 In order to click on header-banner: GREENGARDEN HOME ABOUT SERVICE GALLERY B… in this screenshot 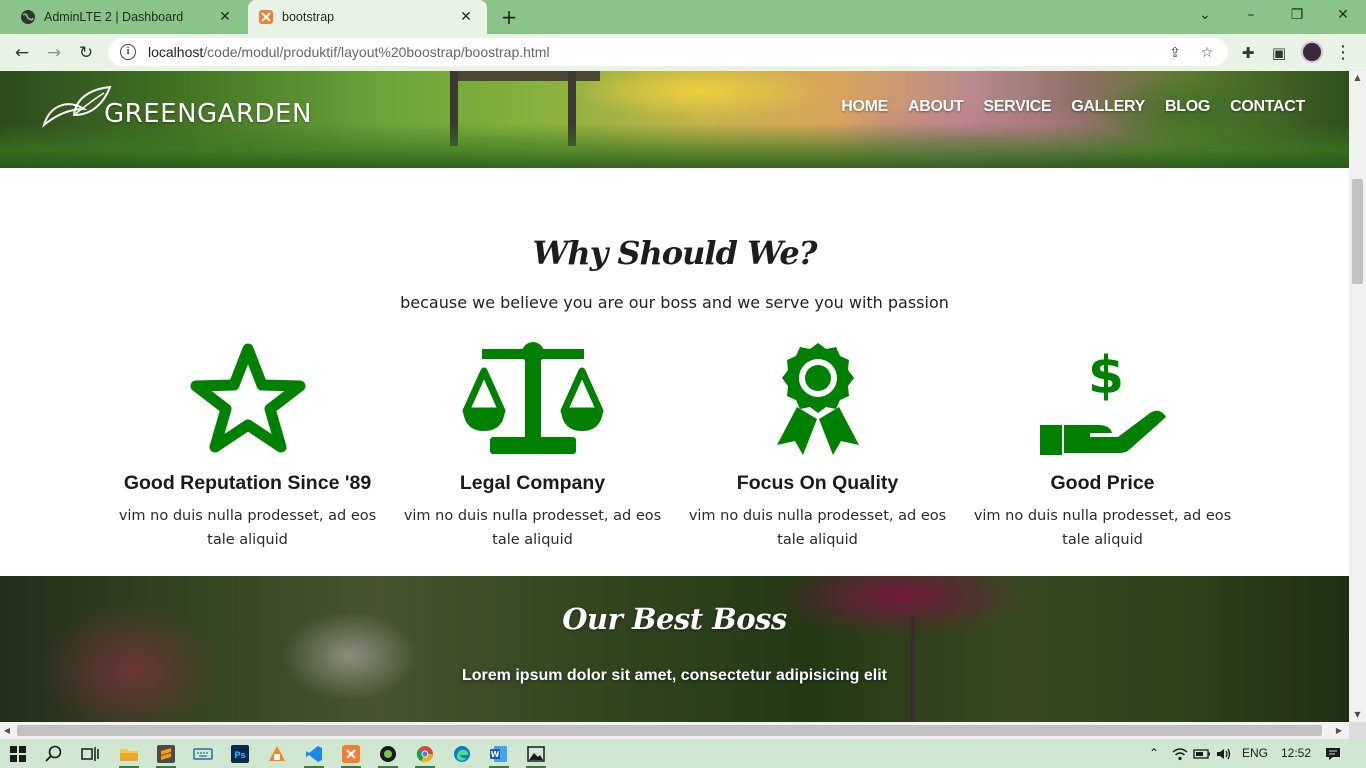, I will do `click(674, 119)`.